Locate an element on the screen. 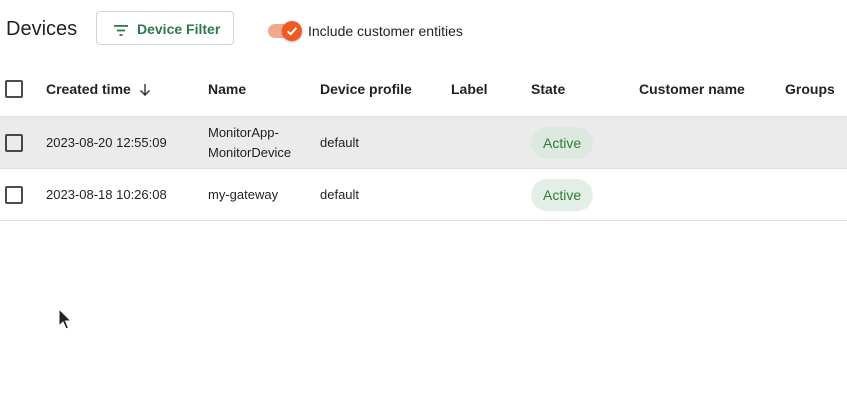 The width and height of the screenshot is (847, 412). created-time-cell: 2023-08-18 10:26:08 is located at coordinates (106, 194).